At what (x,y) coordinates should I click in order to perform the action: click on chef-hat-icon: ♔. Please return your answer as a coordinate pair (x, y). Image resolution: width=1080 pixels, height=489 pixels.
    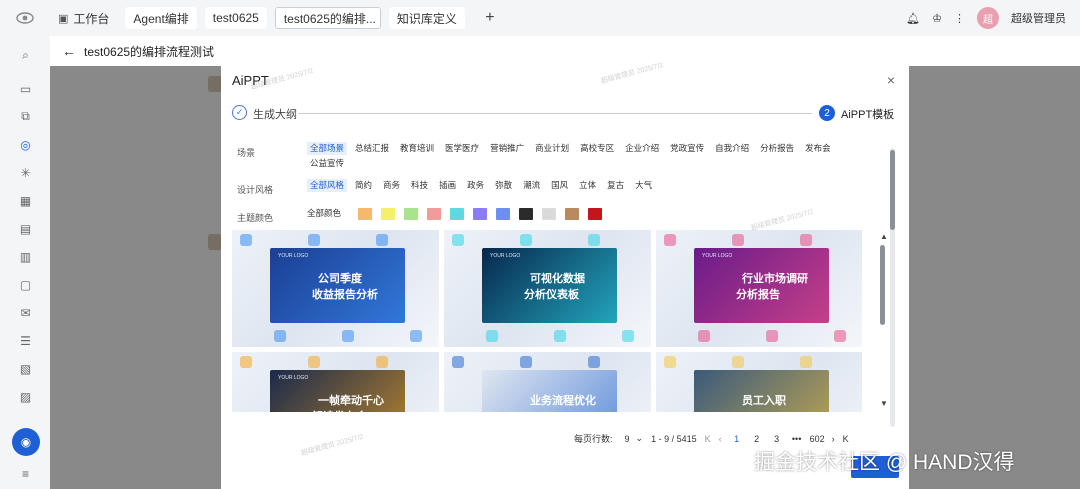
    Looking at the image, I should click on (937, 18).